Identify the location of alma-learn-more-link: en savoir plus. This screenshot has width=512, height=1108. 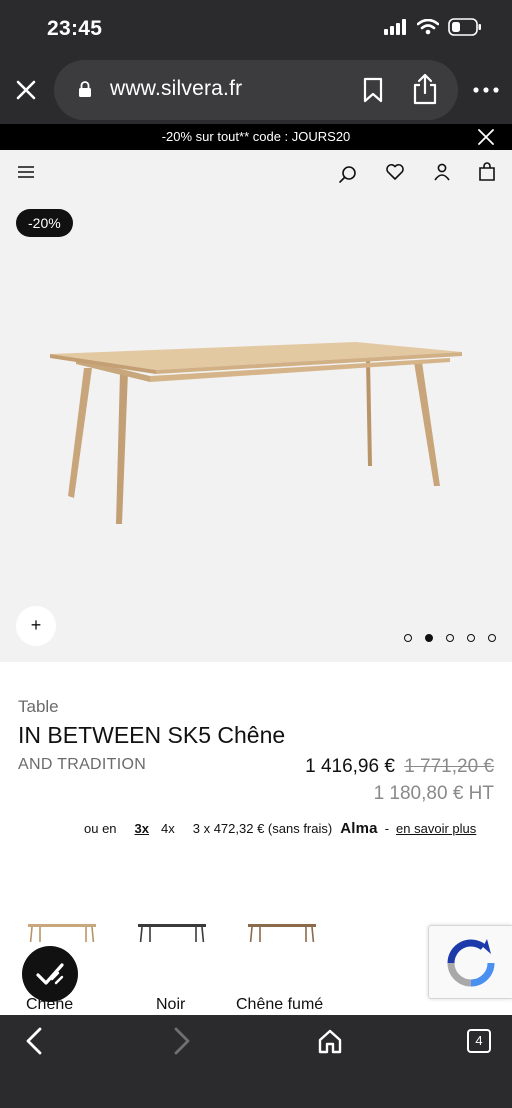
(436, 828).